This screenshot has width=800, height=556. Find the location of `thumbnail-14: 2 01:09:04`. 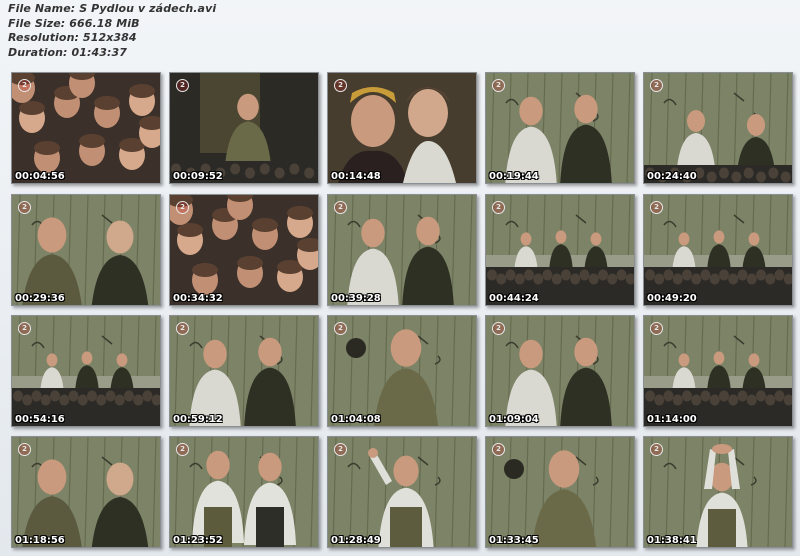

thumbnail-14: 2 01:09:04 is located at coordinates (560, 371).